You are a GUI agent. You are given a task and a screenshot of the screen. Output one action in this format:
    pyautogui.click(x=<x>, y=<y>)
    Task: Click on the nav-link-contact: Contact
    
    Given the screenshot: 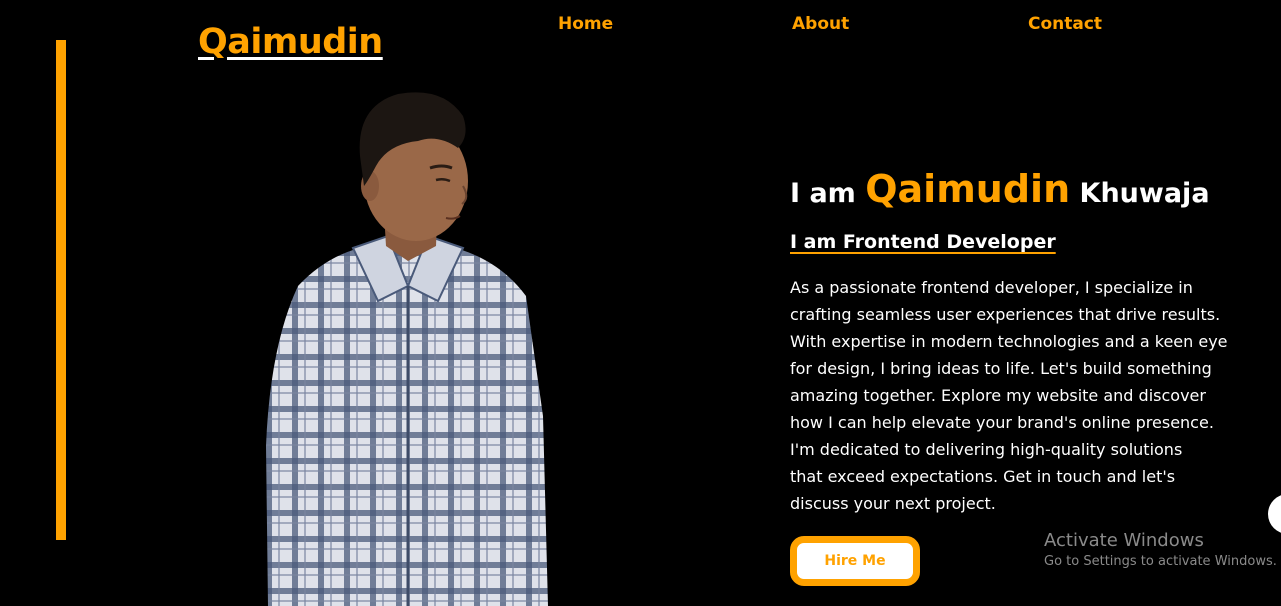 What is the action you would take?
    pyautogui.click(x=1065, y=24)
    